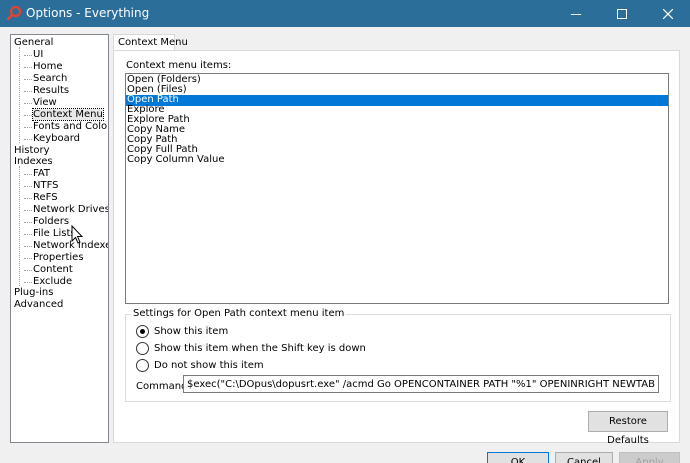 This screenshot has width=690, height=463. I want to click on maximize-icon, so click(622, 14).